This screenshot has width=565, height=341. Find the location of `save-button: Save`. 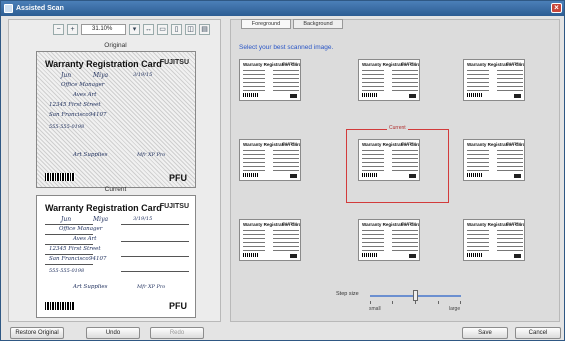

save-button: Save is located at coordinates (485, 333).